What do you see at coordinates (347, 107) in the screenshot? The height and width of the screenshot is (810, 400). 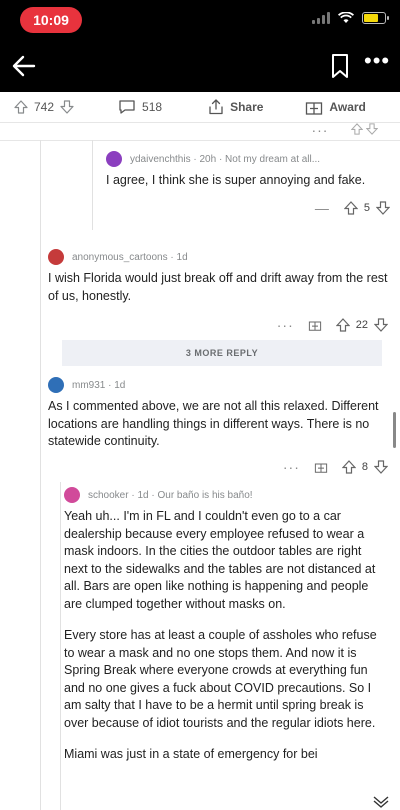 I see `award-label: Award` at bounding box center [347, 107].